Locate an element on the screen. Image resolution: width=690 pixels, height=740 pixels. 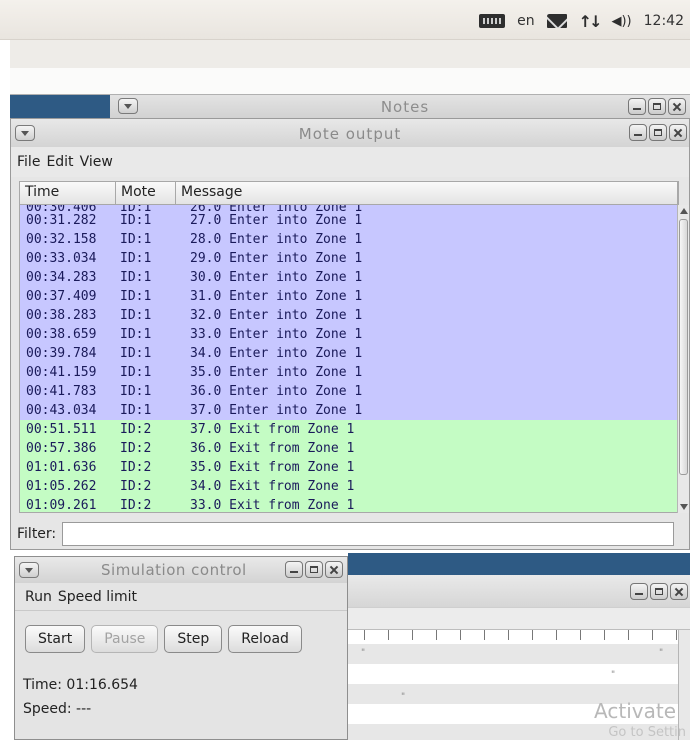
cell-message: 28.0 Enter into Zone 1 is located at coordinates (276, 239).